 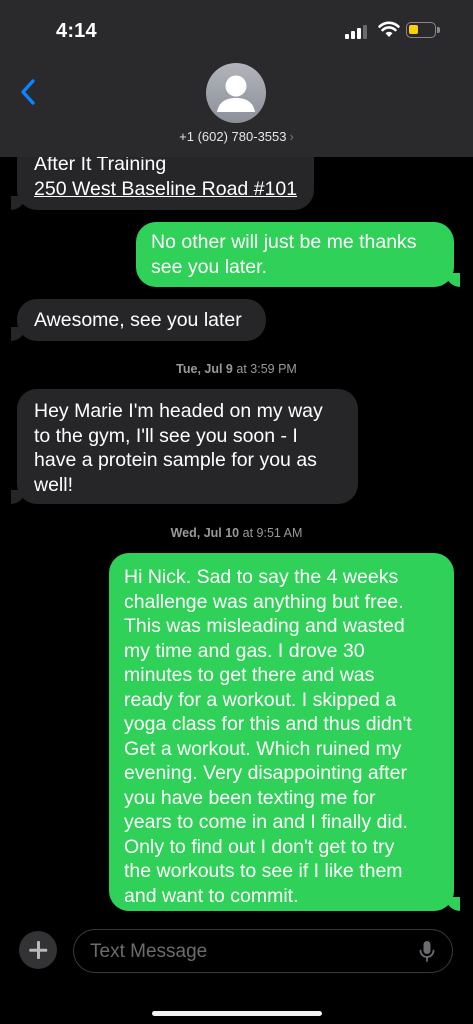 I want to click on contact-phone: +1 (602) 780-3553 ›, so click(x=236, y=136).